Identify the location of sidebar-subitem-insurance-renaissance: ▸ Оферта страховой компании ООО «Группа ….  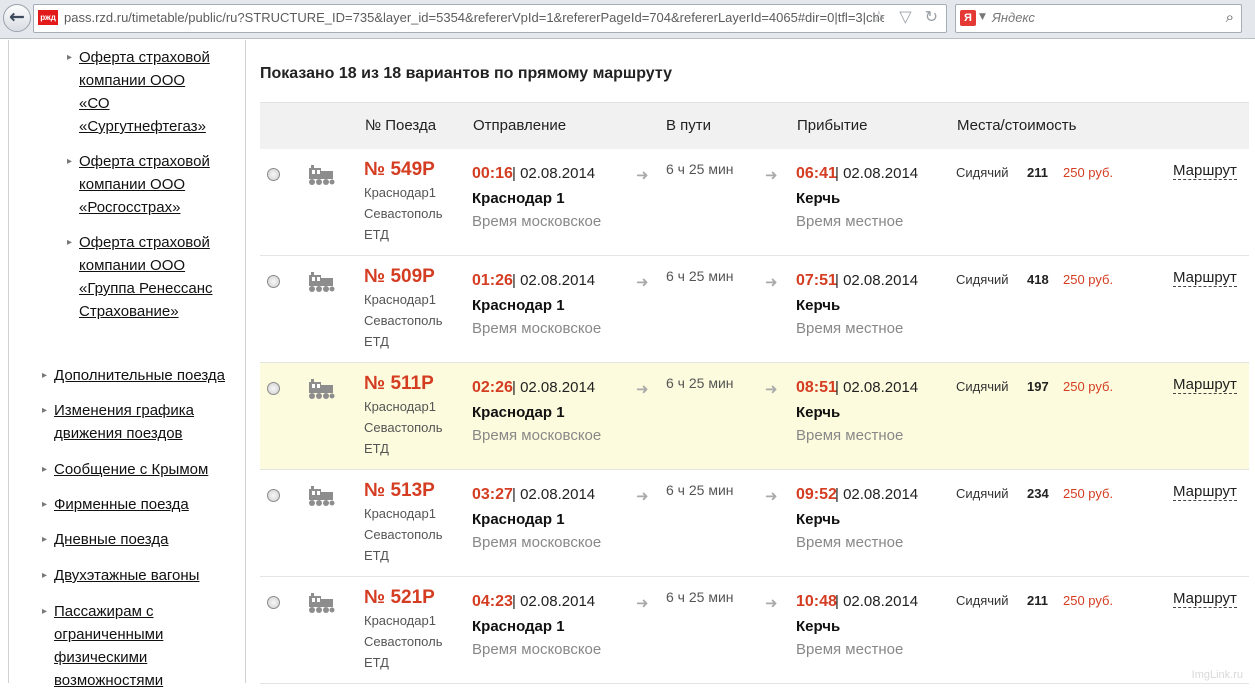
(143, 277).